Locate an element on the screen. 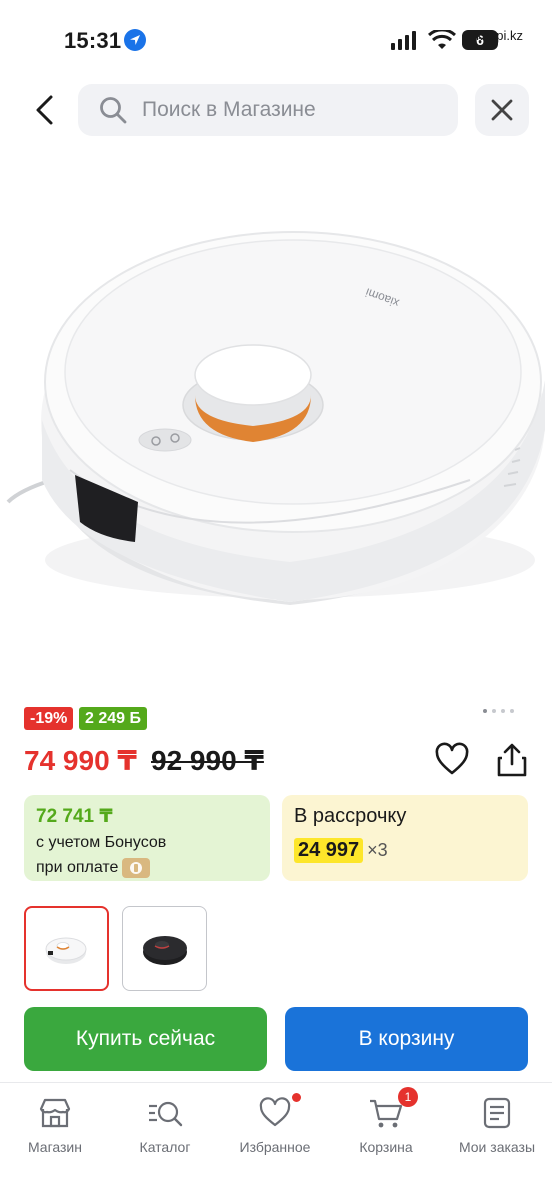 The image size is (552, 1200). tab-favorites-label: Избранное is located at coordinates (275, 1147).